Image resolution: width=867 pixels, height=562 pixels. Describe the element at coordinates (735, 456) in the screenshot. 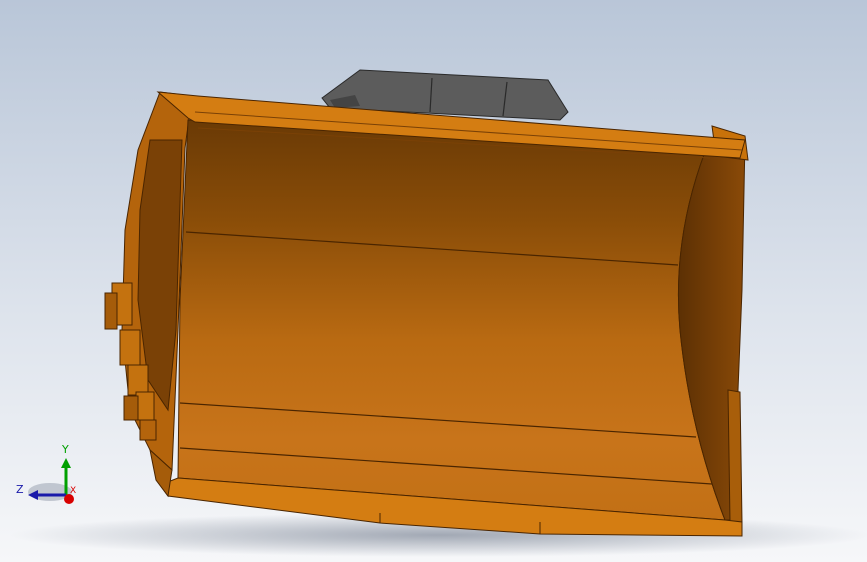

I see `right-side-rim` at that location.